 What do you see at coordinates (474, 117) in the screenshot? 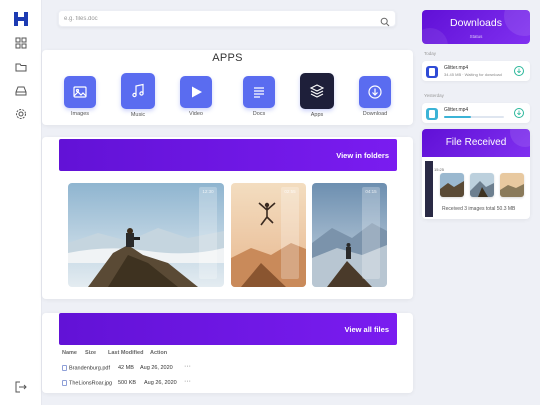
I see `download-progress` at bounding box center [474, 117].